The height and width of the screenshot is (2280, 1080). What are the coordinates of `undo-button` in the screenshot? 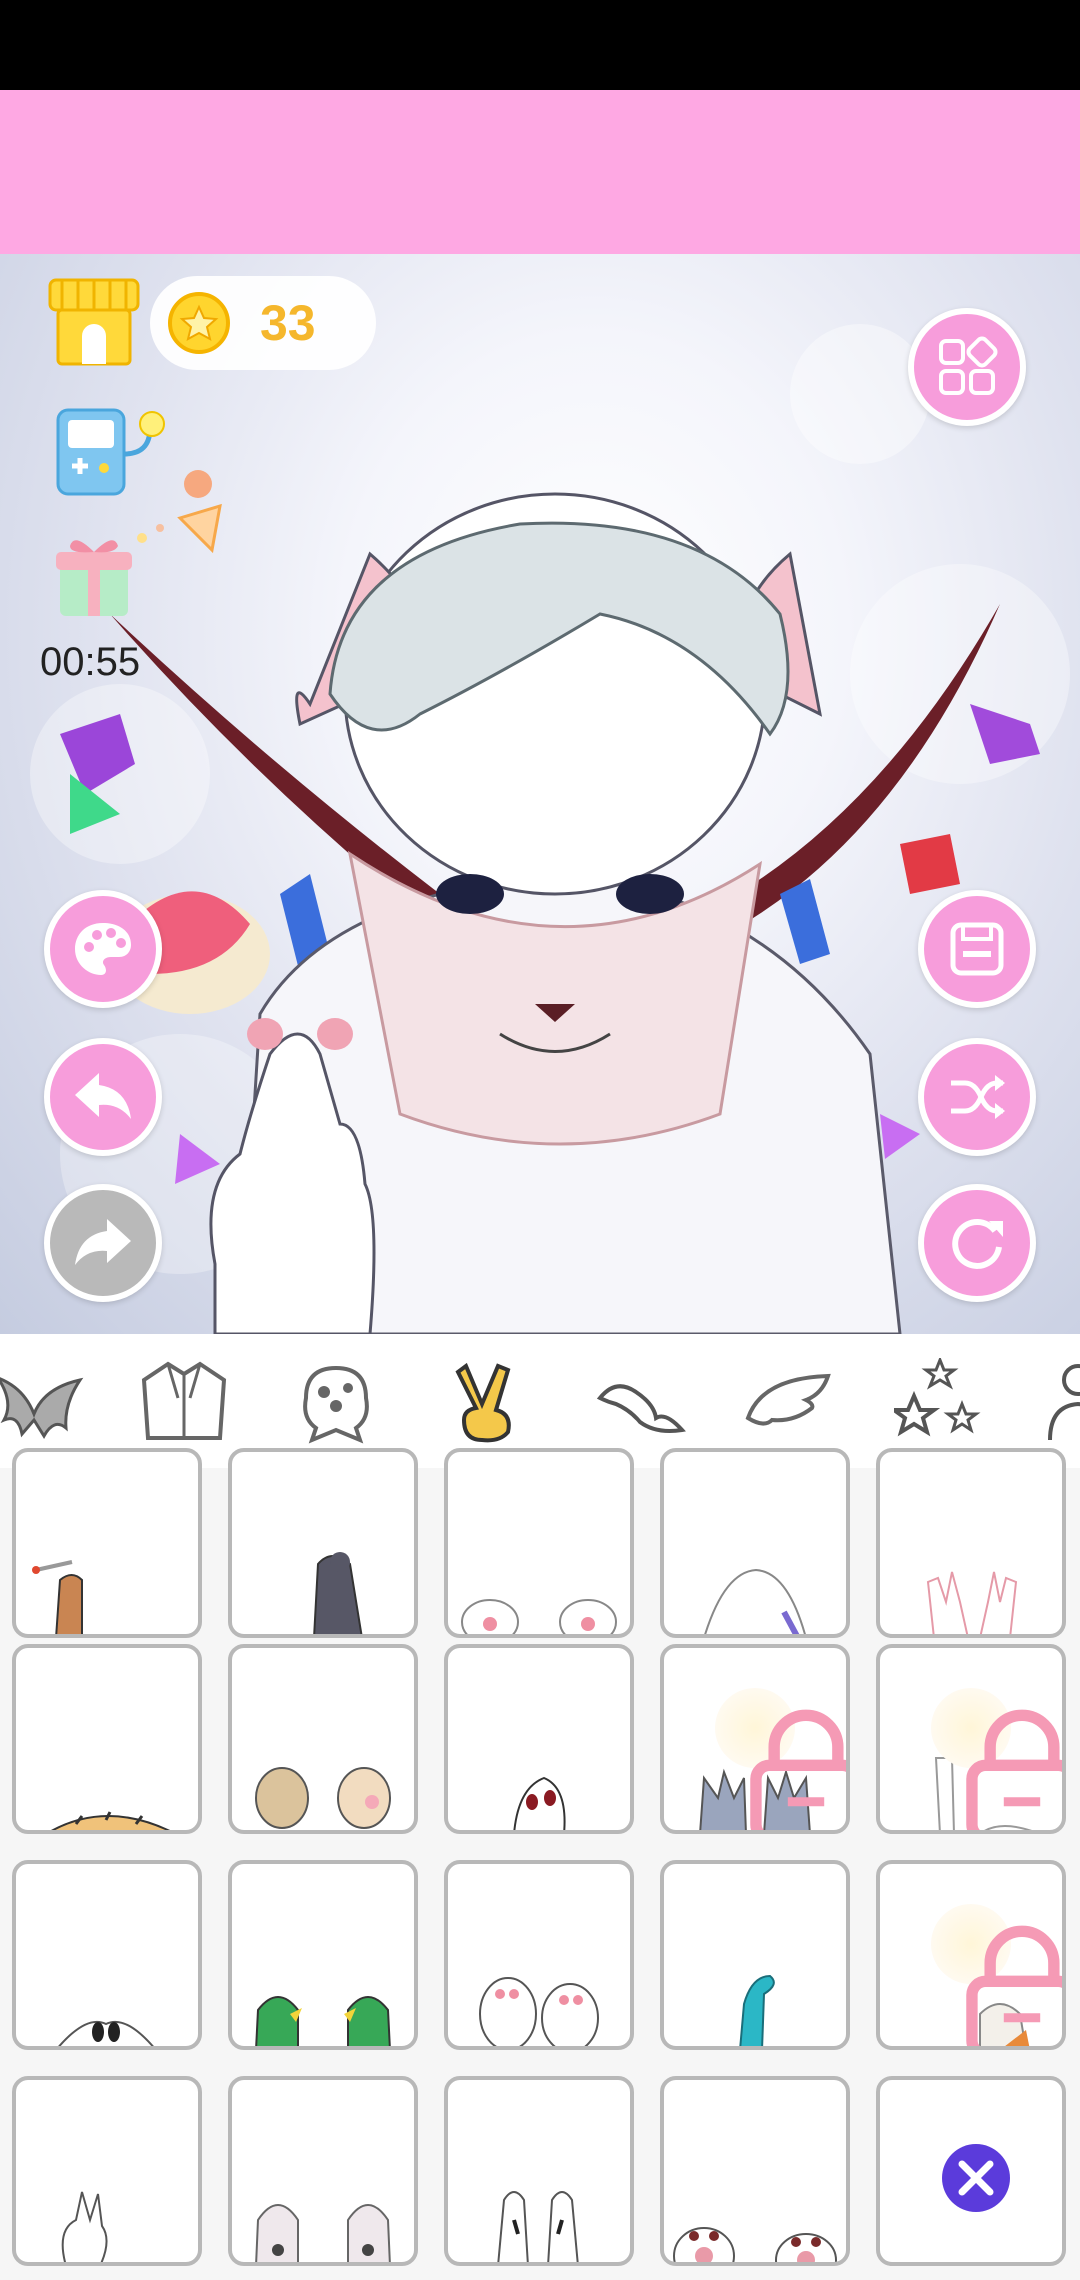 It's located at (103, 1097).